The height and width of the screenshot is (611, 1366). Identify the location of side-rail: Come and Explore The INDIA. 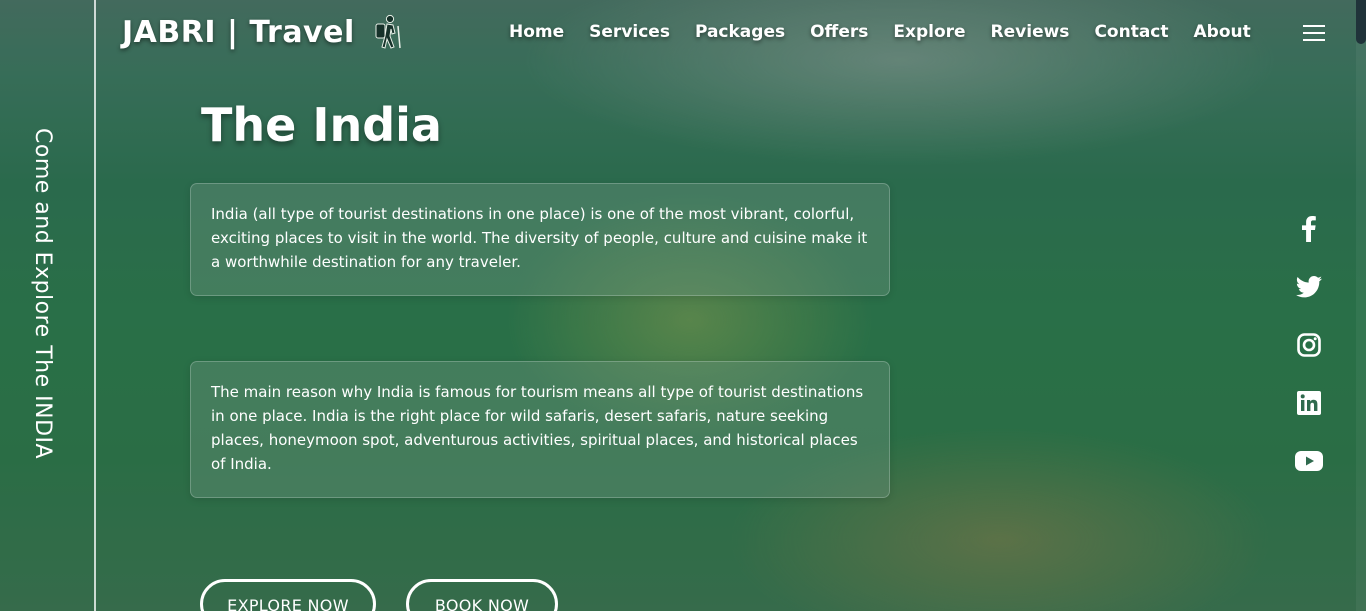
(48, 305).